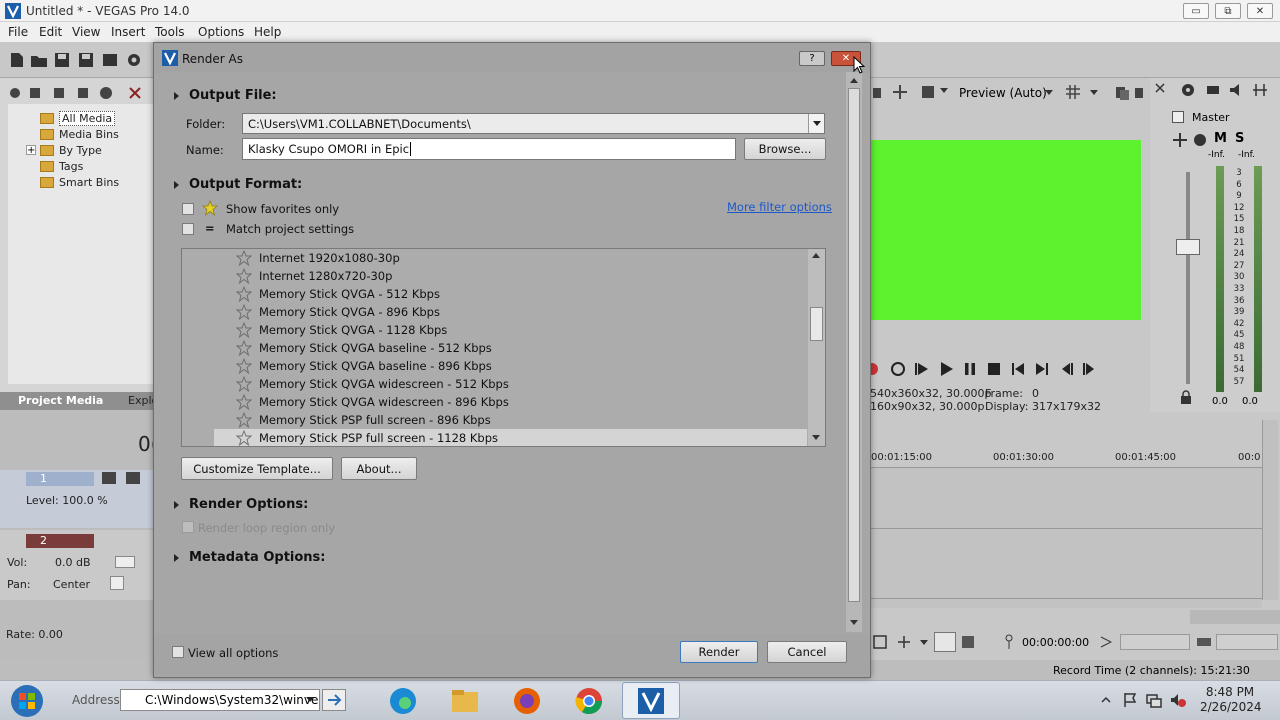  I want to click on template-list-item: Internet 1280x720-30p, so click(314, 276).